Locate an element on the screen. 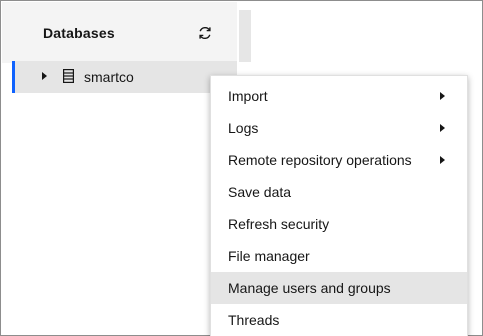 This screenshot has height=336, width=483. menu-item-label: Manage users and groups is located at coordinates (309, 288).